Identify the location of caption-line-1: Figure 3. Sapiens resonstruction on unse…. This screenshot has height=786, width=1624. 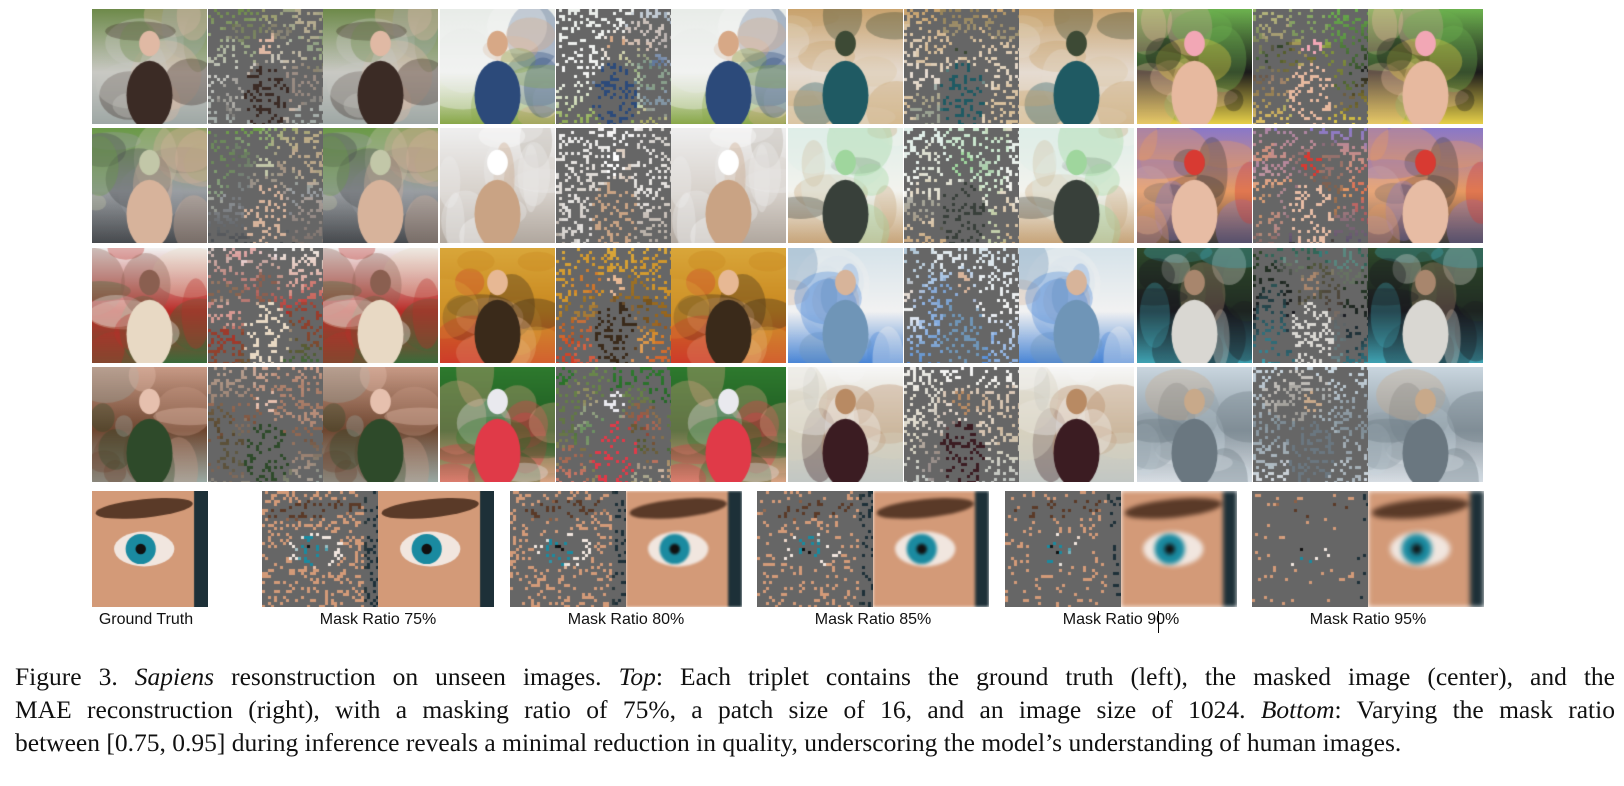
(815, 676).